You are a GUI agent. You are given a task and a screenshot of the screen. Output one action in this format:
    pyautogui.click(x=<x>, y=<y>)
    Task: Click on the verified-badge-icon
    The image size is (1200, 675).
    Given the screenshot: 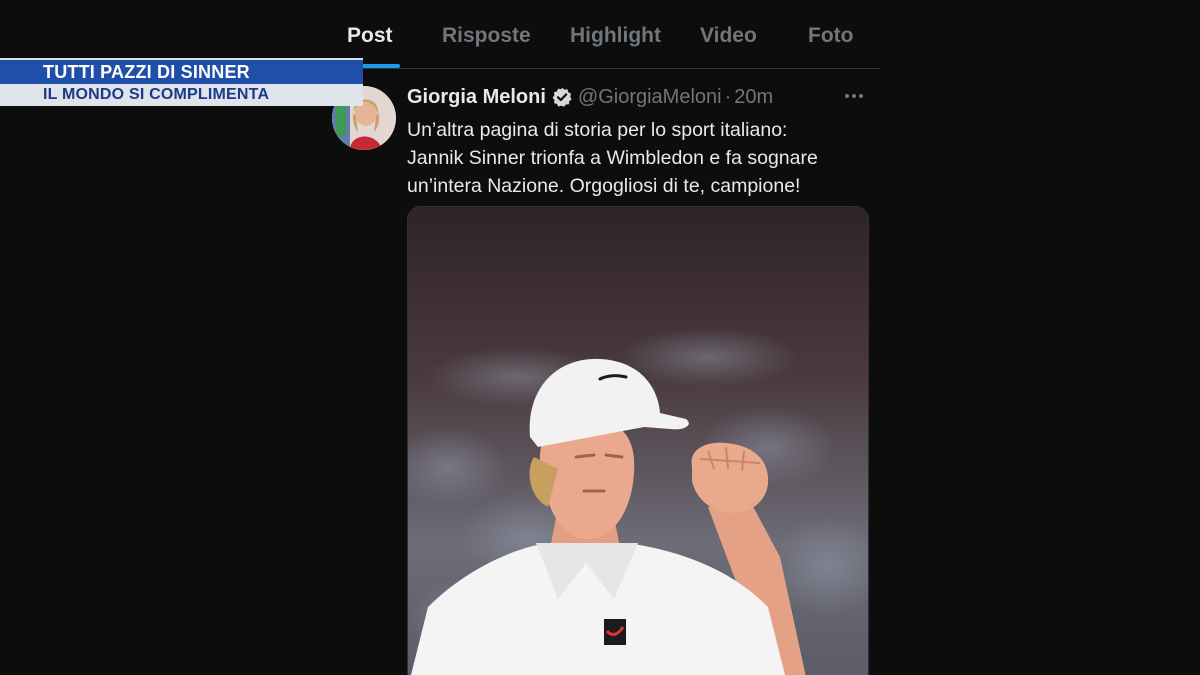 What is the action you would take?
    pyautogui.click(x=562, y=97)
    